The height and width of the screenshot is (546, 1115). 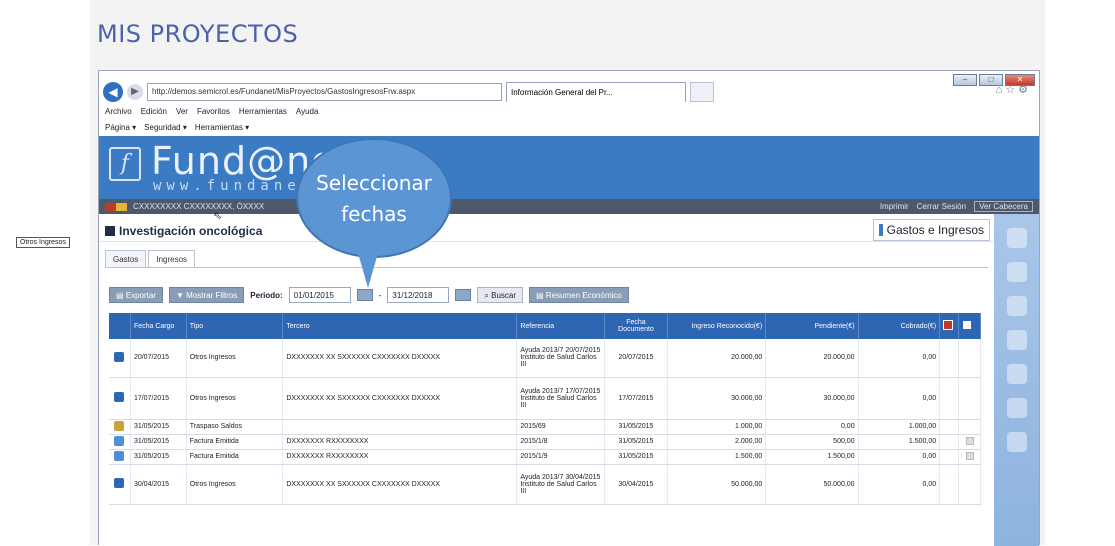 I want to click on filter-icon: ▼, so click(x=181, y=295).